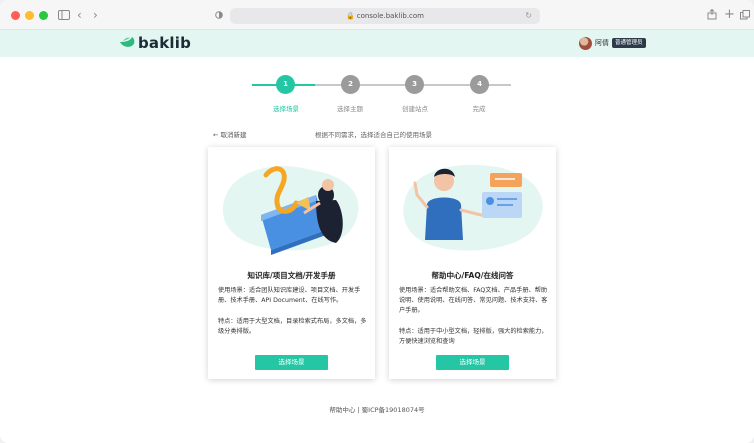 This screenshot has height=443, width=754. What do you see at coordinates (585, 43) in the screenshot?
I see `avatar` at bounding box center [585, 43].